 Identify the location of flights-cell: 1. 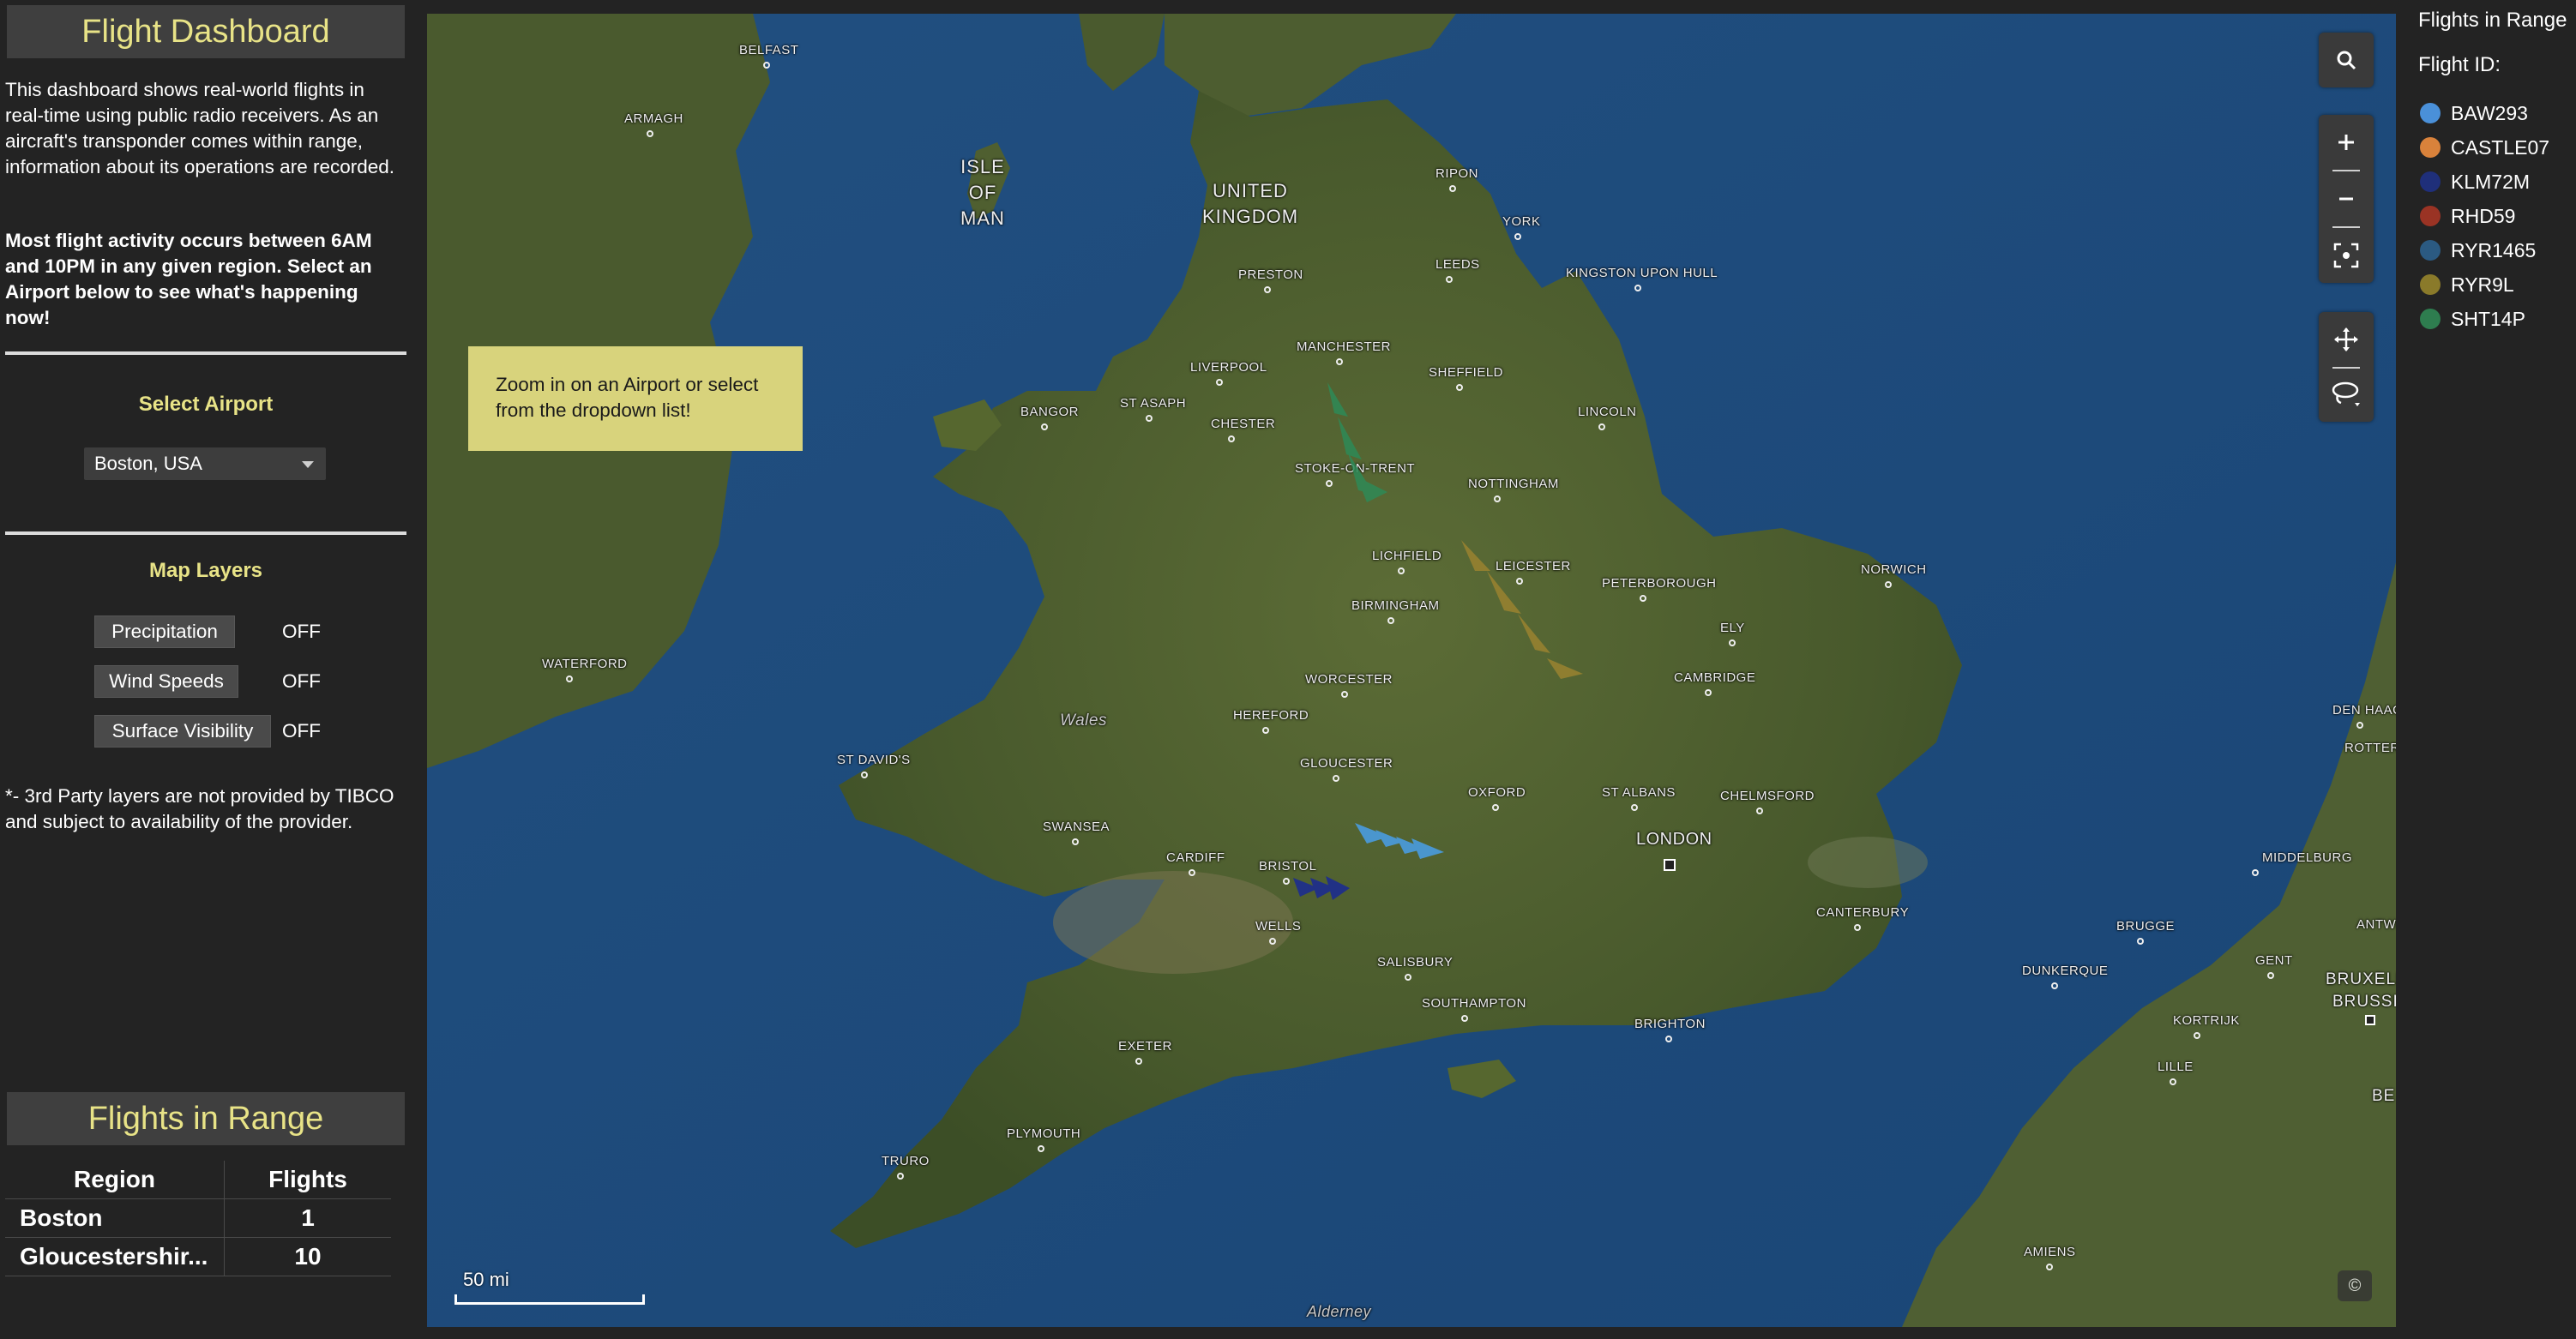
(307, 1218).